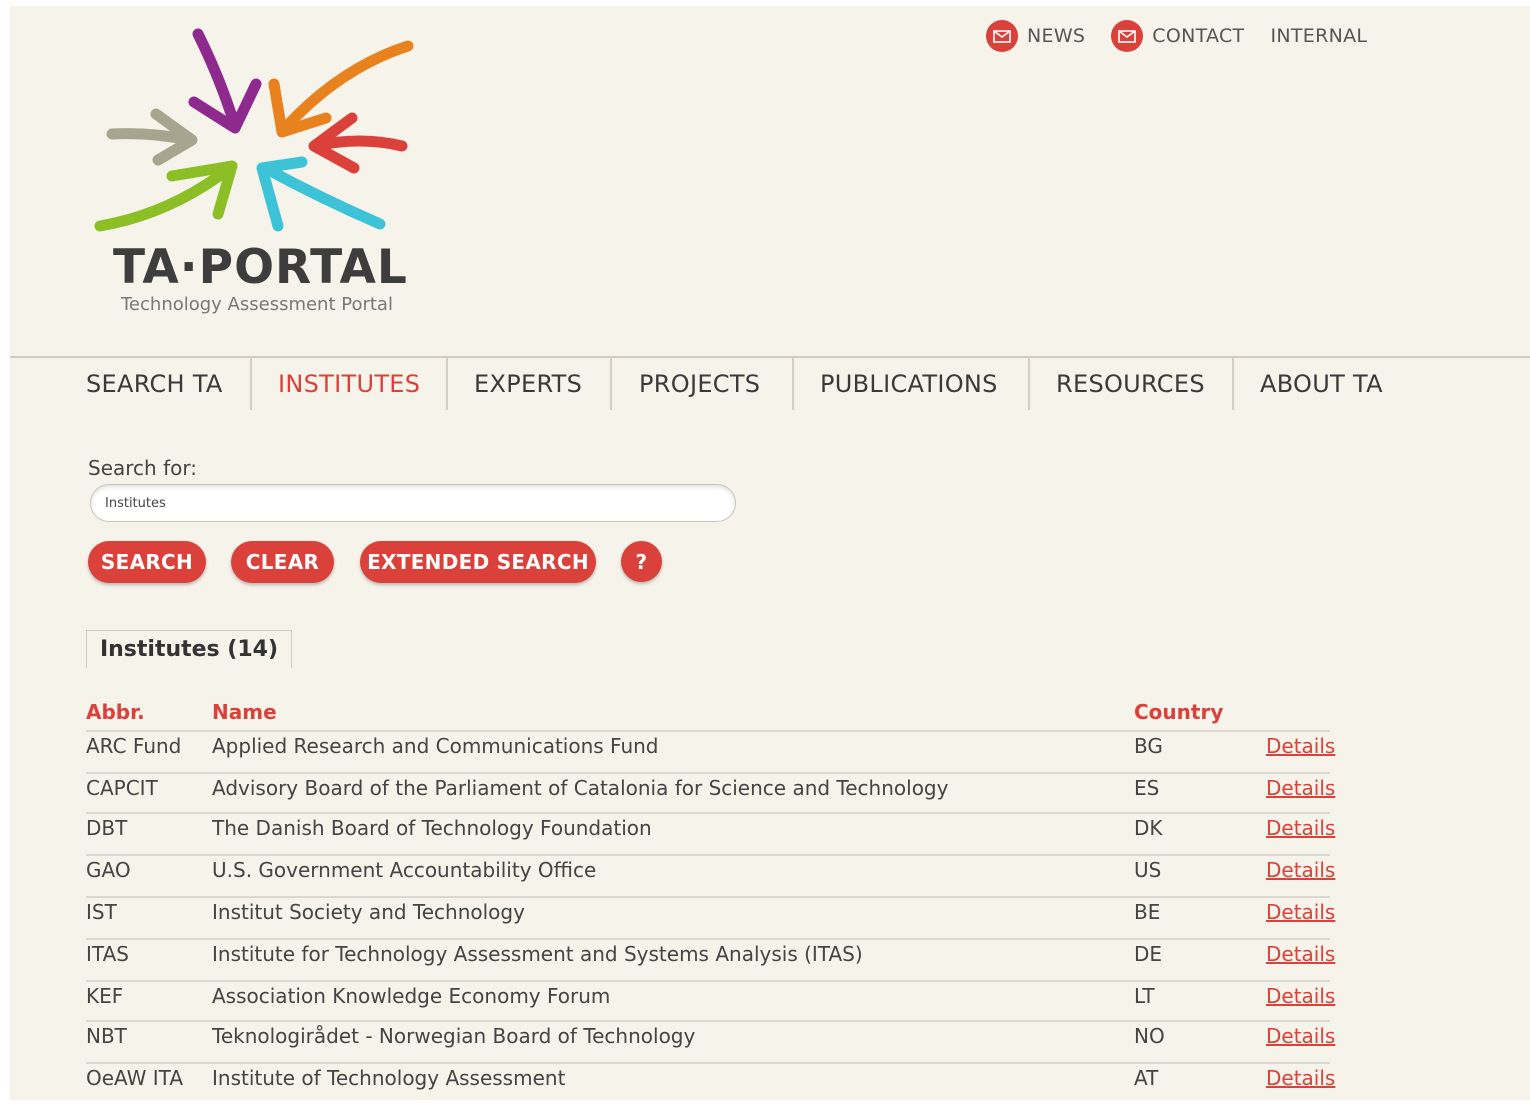 This screenshot has height=1106, width=1530. What do you see at coordinates (1148, 870) in the screenshot?
I see `cell-country: US` at bounding box center [1148, 870].